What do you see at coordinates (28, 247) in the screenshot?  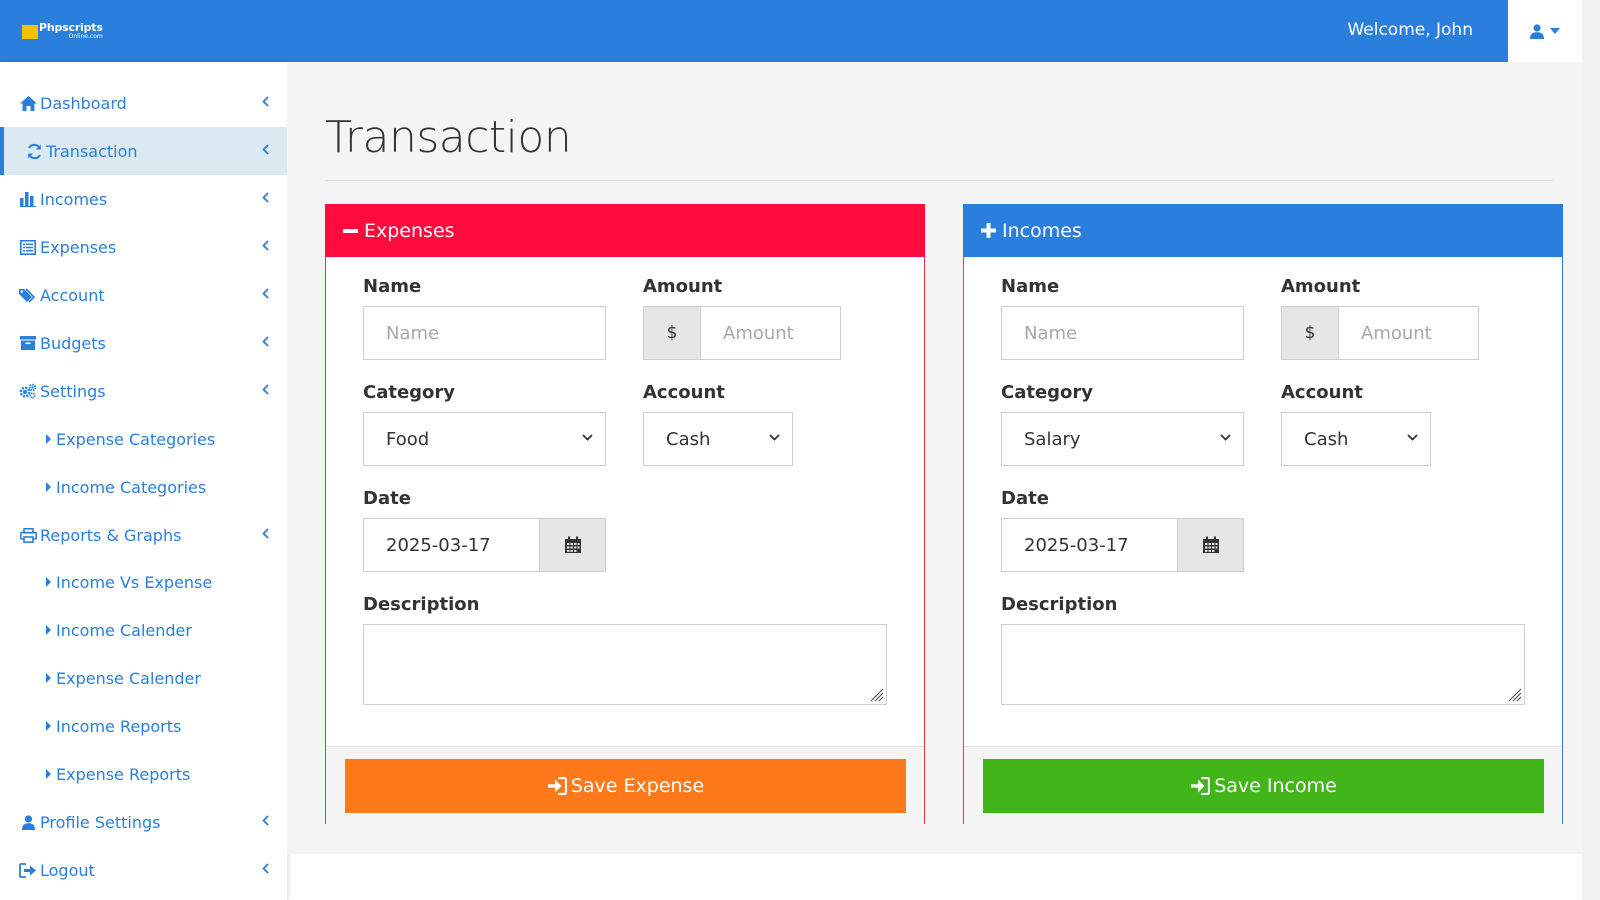 I see `list-icon` at bounding box center [28, 247].